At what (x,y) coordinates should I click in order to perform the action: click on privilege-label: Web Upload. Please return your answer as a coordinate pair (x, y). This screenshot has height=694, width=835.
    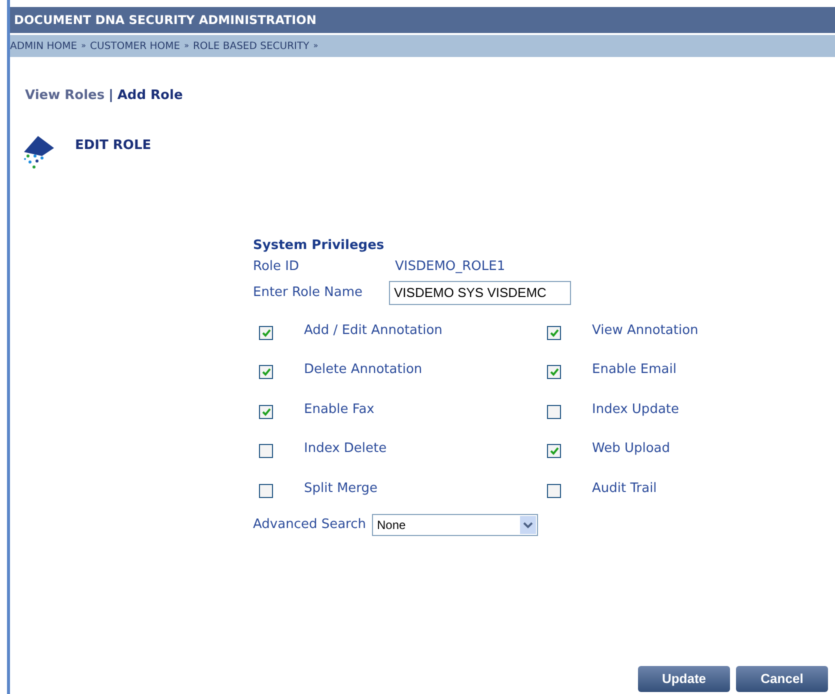
    Looking at the image, I should click on (631, 449).